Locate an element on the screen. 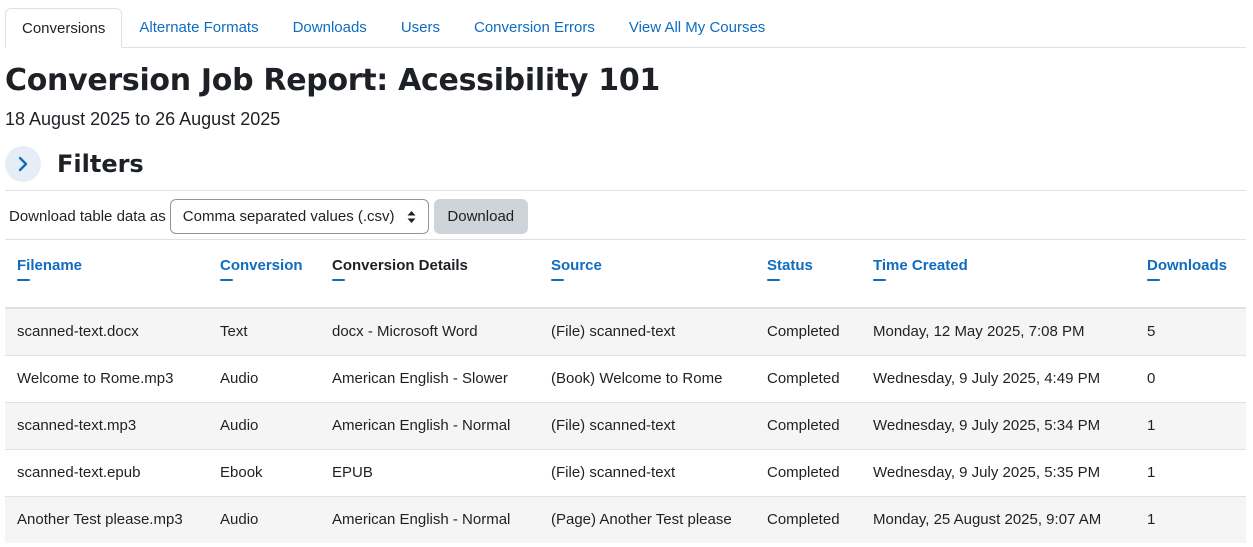  cell-conversion: Ebook is located at coordinates (264, 472).